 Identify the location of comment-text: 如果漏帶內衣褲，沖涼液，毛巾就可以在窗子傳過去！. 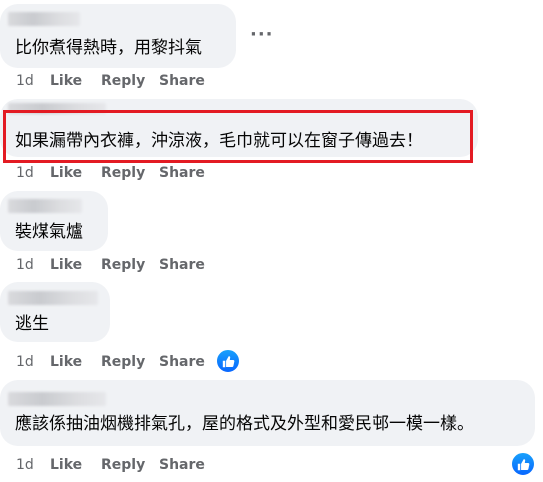
(219, 141).